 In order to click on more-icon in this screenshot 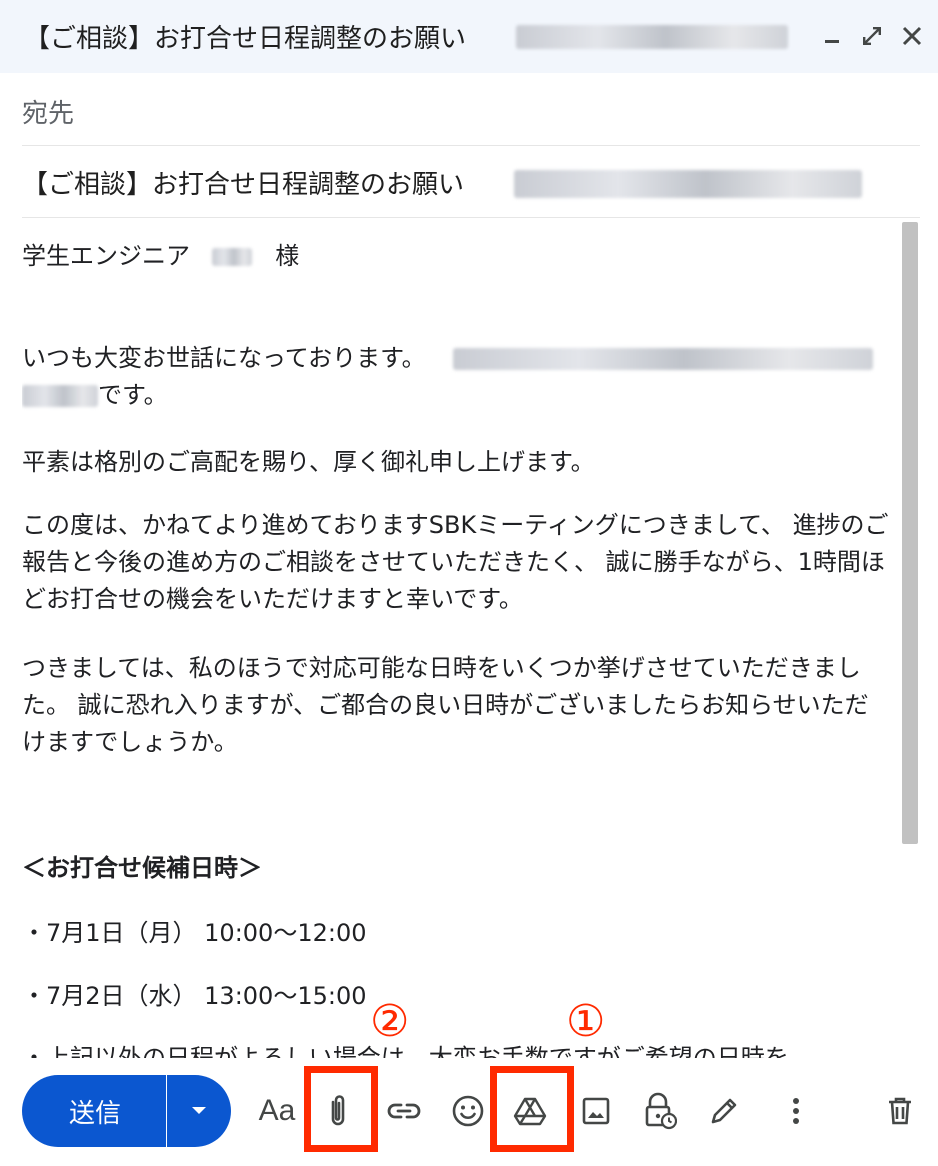, I will do `click(796, 1111)`.